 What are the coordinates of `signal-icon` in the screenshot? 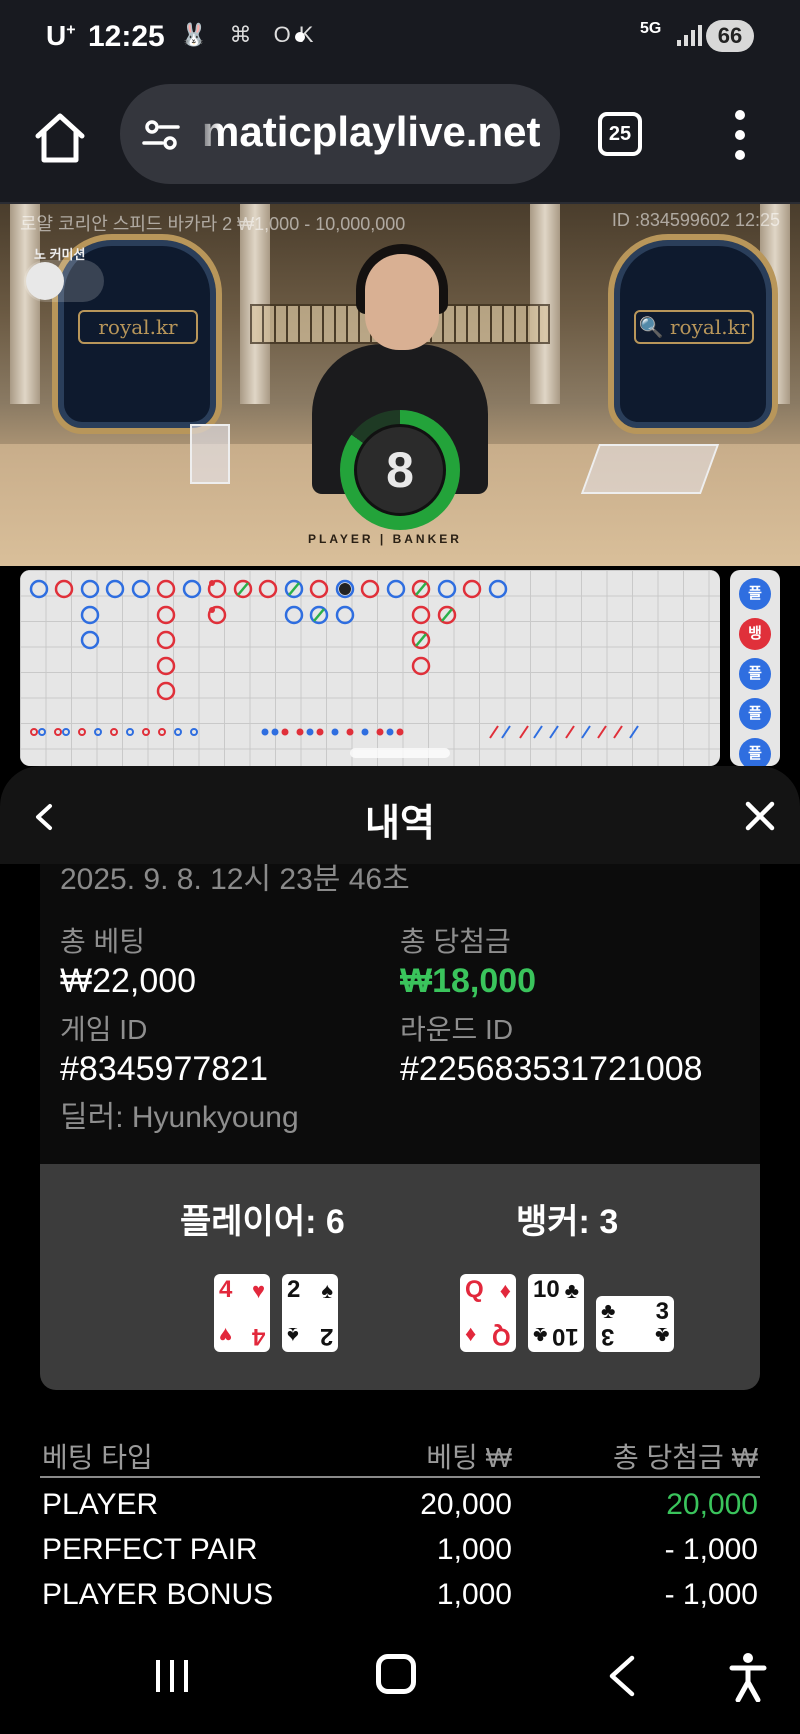 It's located at (689, 35).